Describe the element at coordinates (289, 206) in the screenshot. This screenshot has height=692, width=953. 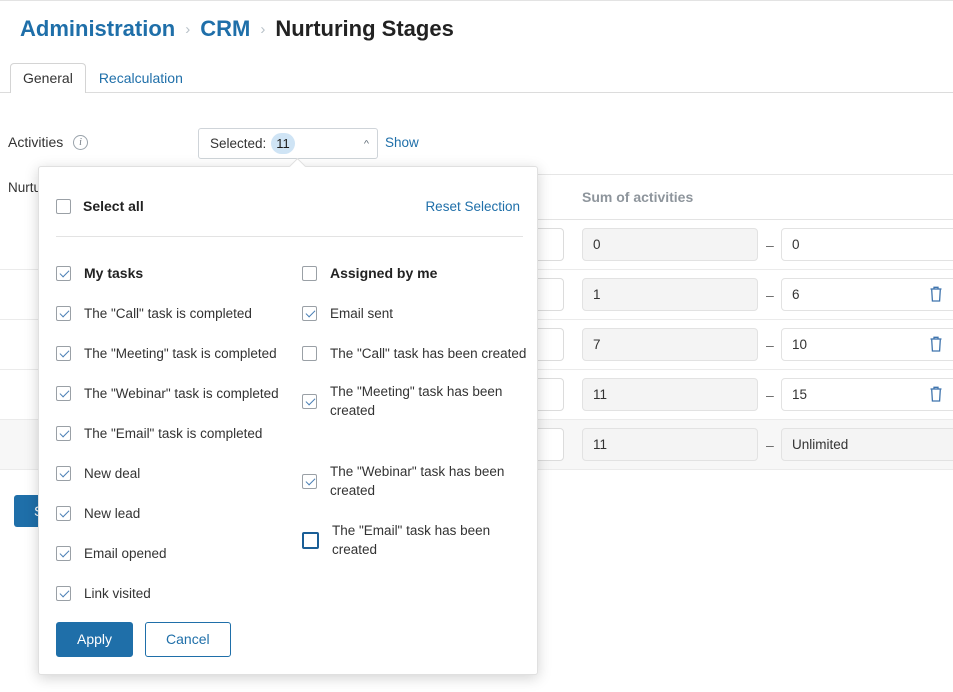
I see `popover-header: Select all Reset Selection` at that location.